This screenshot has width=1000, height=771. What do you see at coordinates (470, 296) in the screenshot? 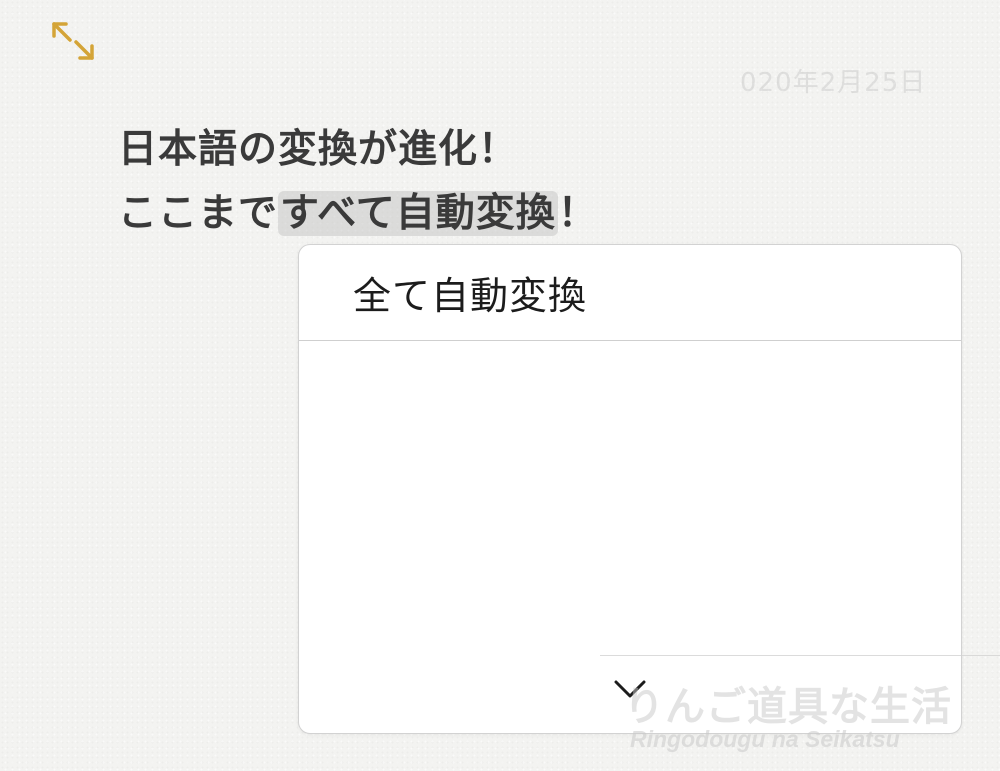
I see `candidate-label: 全て自動変換` at bounding box center [470, 296].